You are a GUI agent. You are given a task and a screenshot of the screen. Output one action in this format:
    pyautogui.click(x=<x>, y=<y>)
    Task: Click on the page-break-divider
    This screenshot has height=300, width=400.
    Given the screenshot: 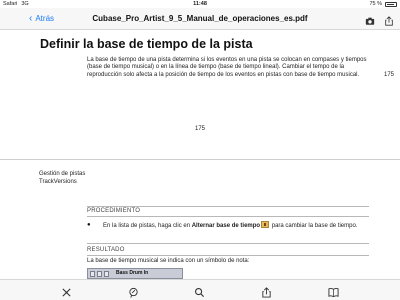 What is the action you would take?
    pyautogui.click(x=200, y=159)
    